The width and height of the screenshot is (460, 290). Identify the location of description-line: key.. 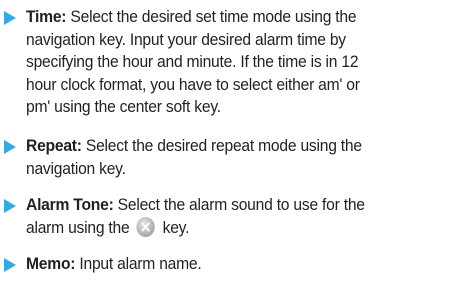
(176, 227).